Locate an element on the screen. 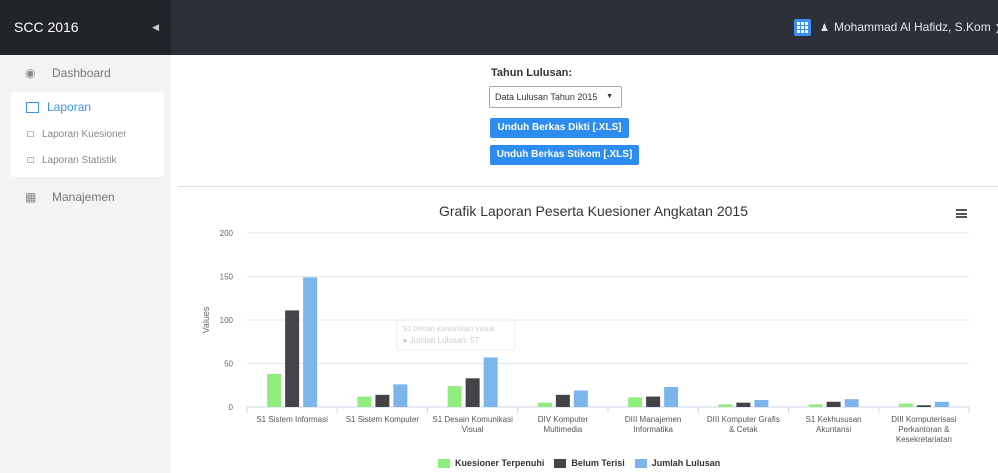  y-tick-label: 150 is located at coordinates (227, 277).